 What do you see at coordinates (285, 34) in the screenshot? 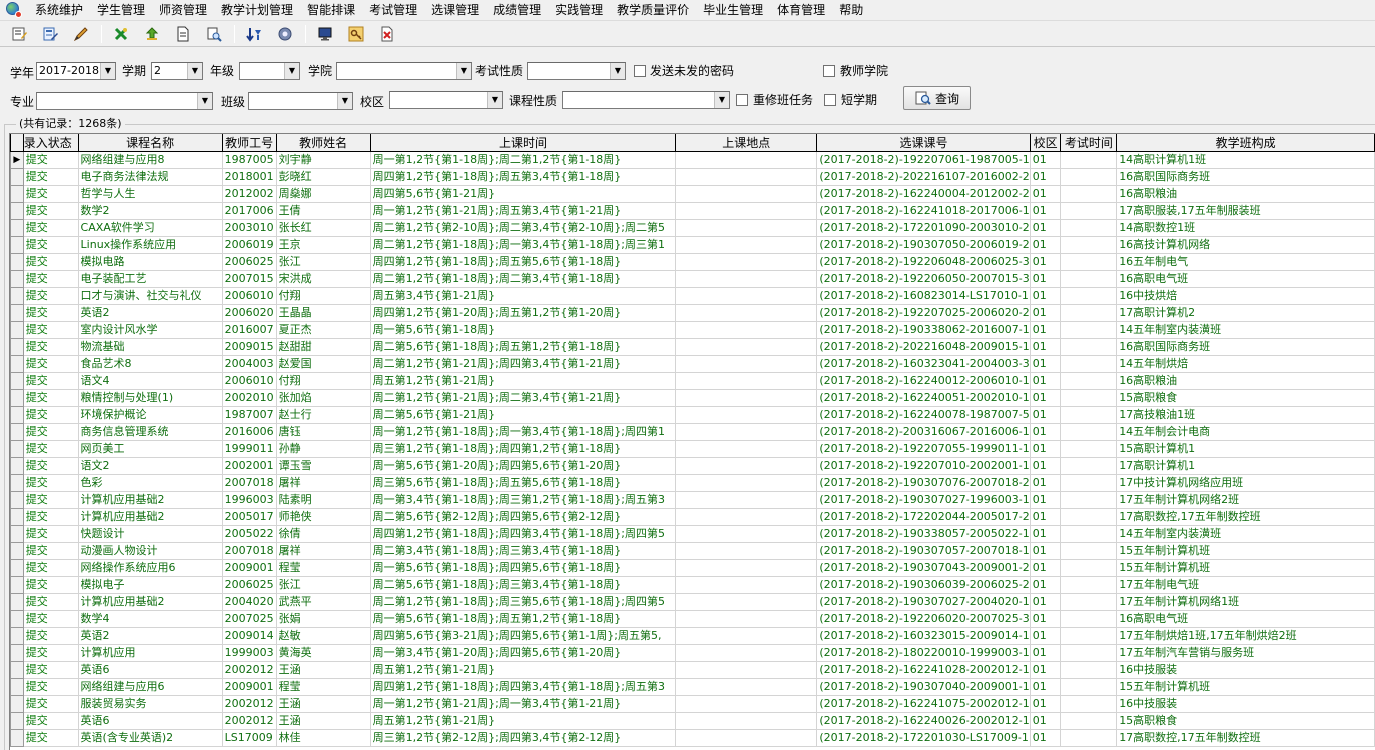
I see `settings-gear-icon` at bounding box center [285, 34].